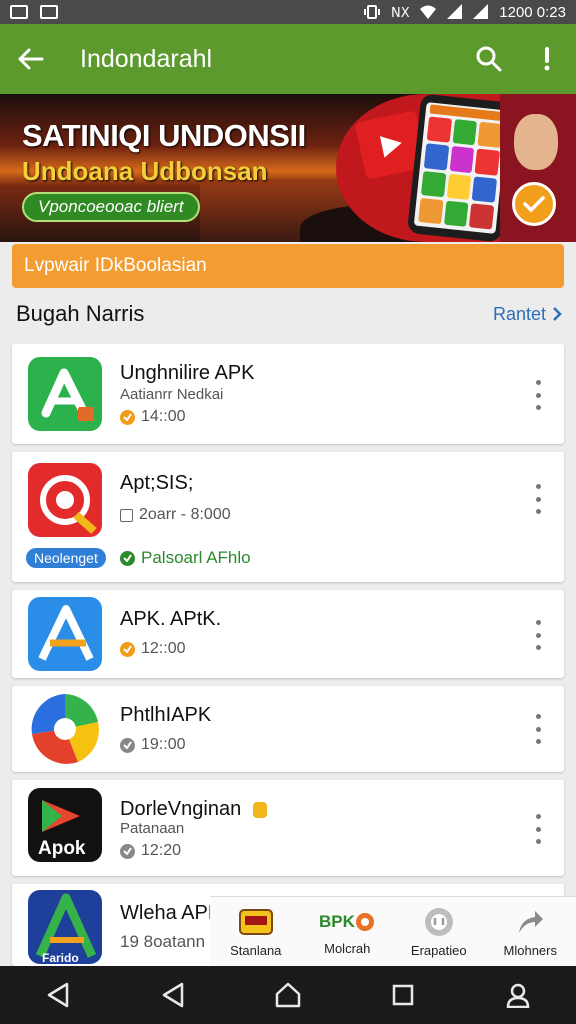  I want to click on person-icon, so click(518, 995).